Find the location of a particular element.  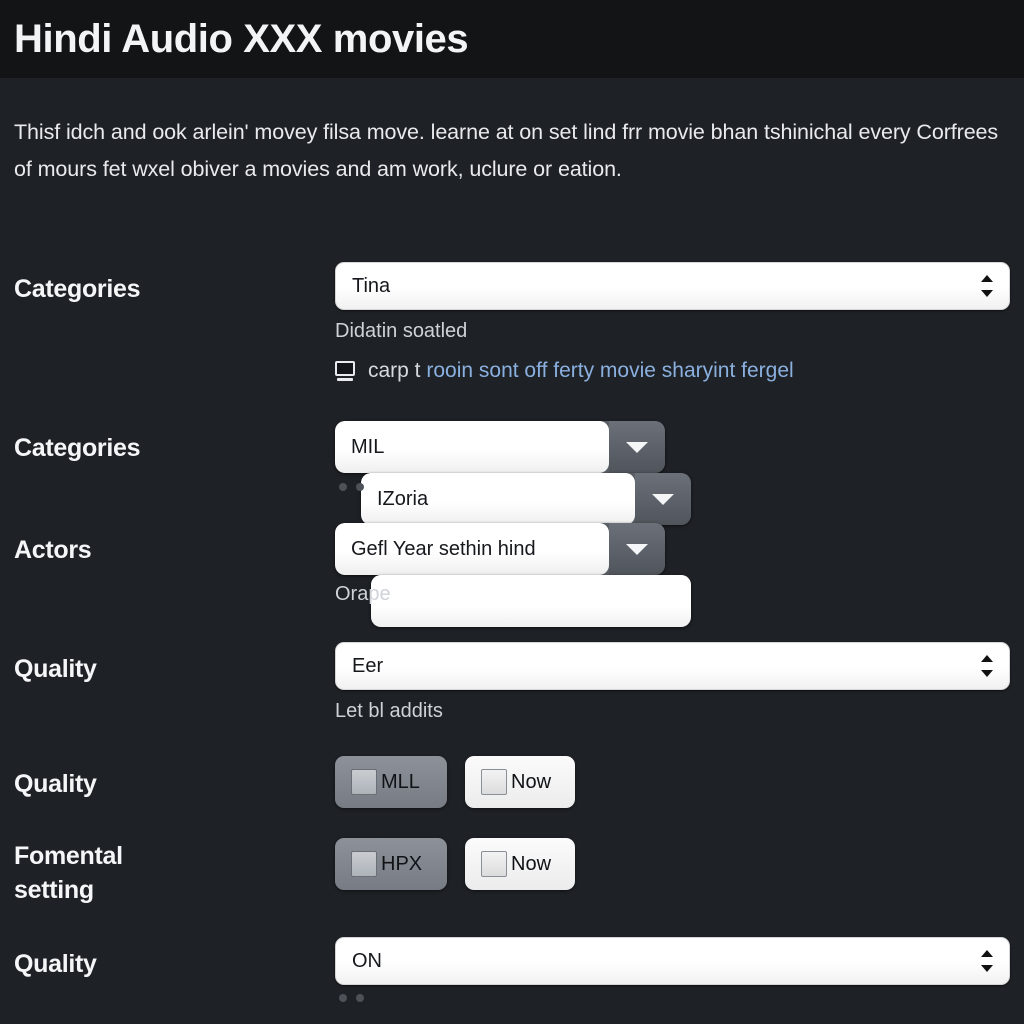

combo-value: IZoria is located at coordinates (403, 499).